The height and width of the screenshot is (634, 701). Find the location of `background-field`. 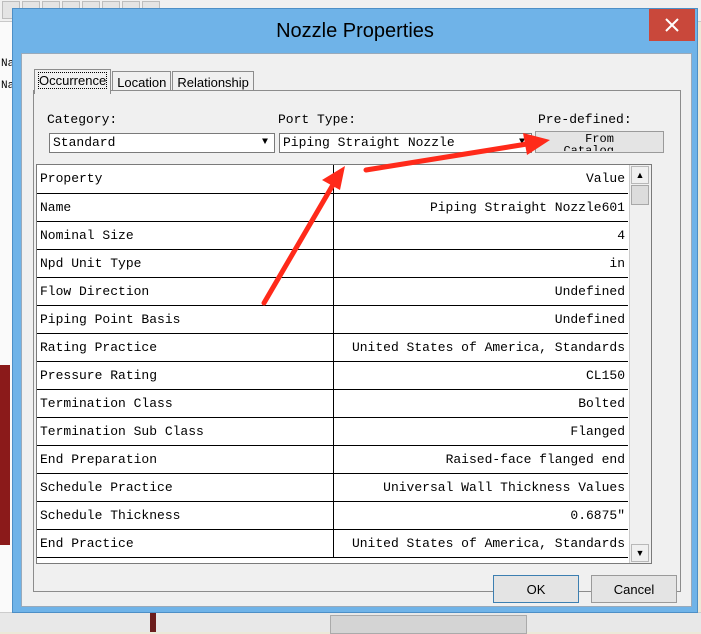

background-field is located at coordinates (428, 624).